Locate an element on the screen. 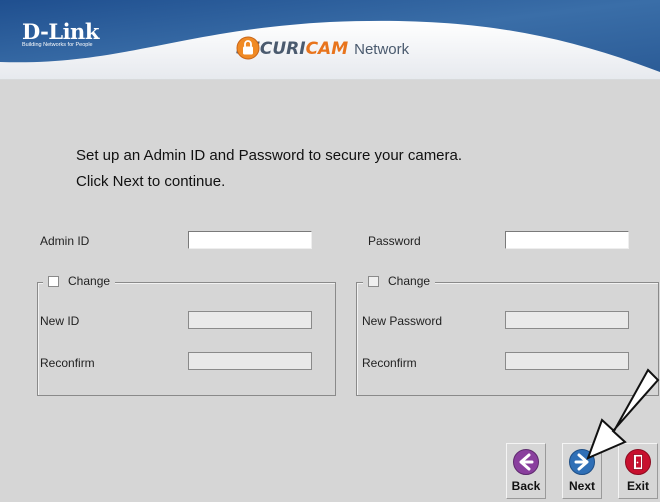  change-password-label: Change is located at coordinates (409, 281).